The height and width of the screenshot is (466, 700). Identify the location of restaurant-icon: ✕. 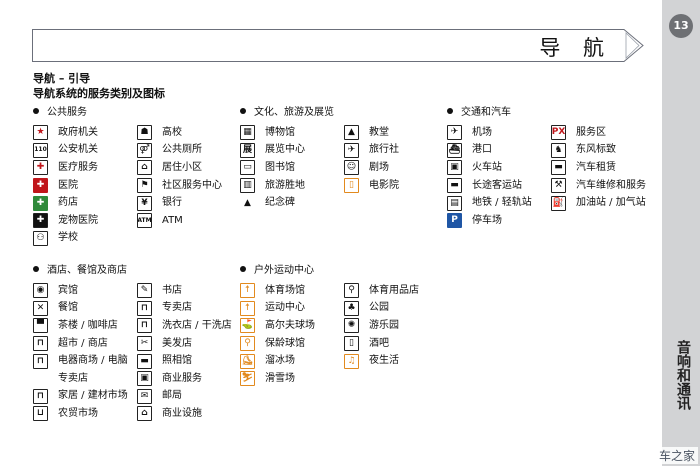
(40, 308).